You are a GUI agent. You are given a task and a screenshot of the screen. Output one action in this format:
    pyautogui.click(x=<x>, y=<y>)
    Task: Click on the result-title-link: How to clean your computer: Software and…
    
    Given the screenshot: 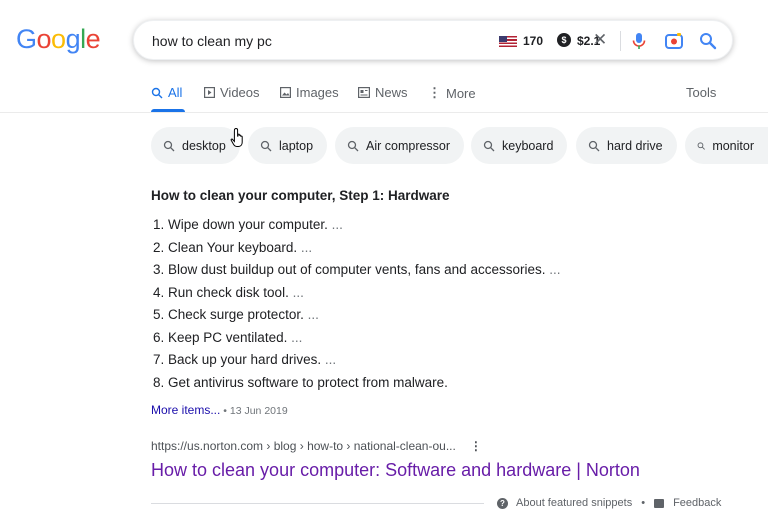 What is the action you would take?
    pyautogui.click(x=395, y=470)
    